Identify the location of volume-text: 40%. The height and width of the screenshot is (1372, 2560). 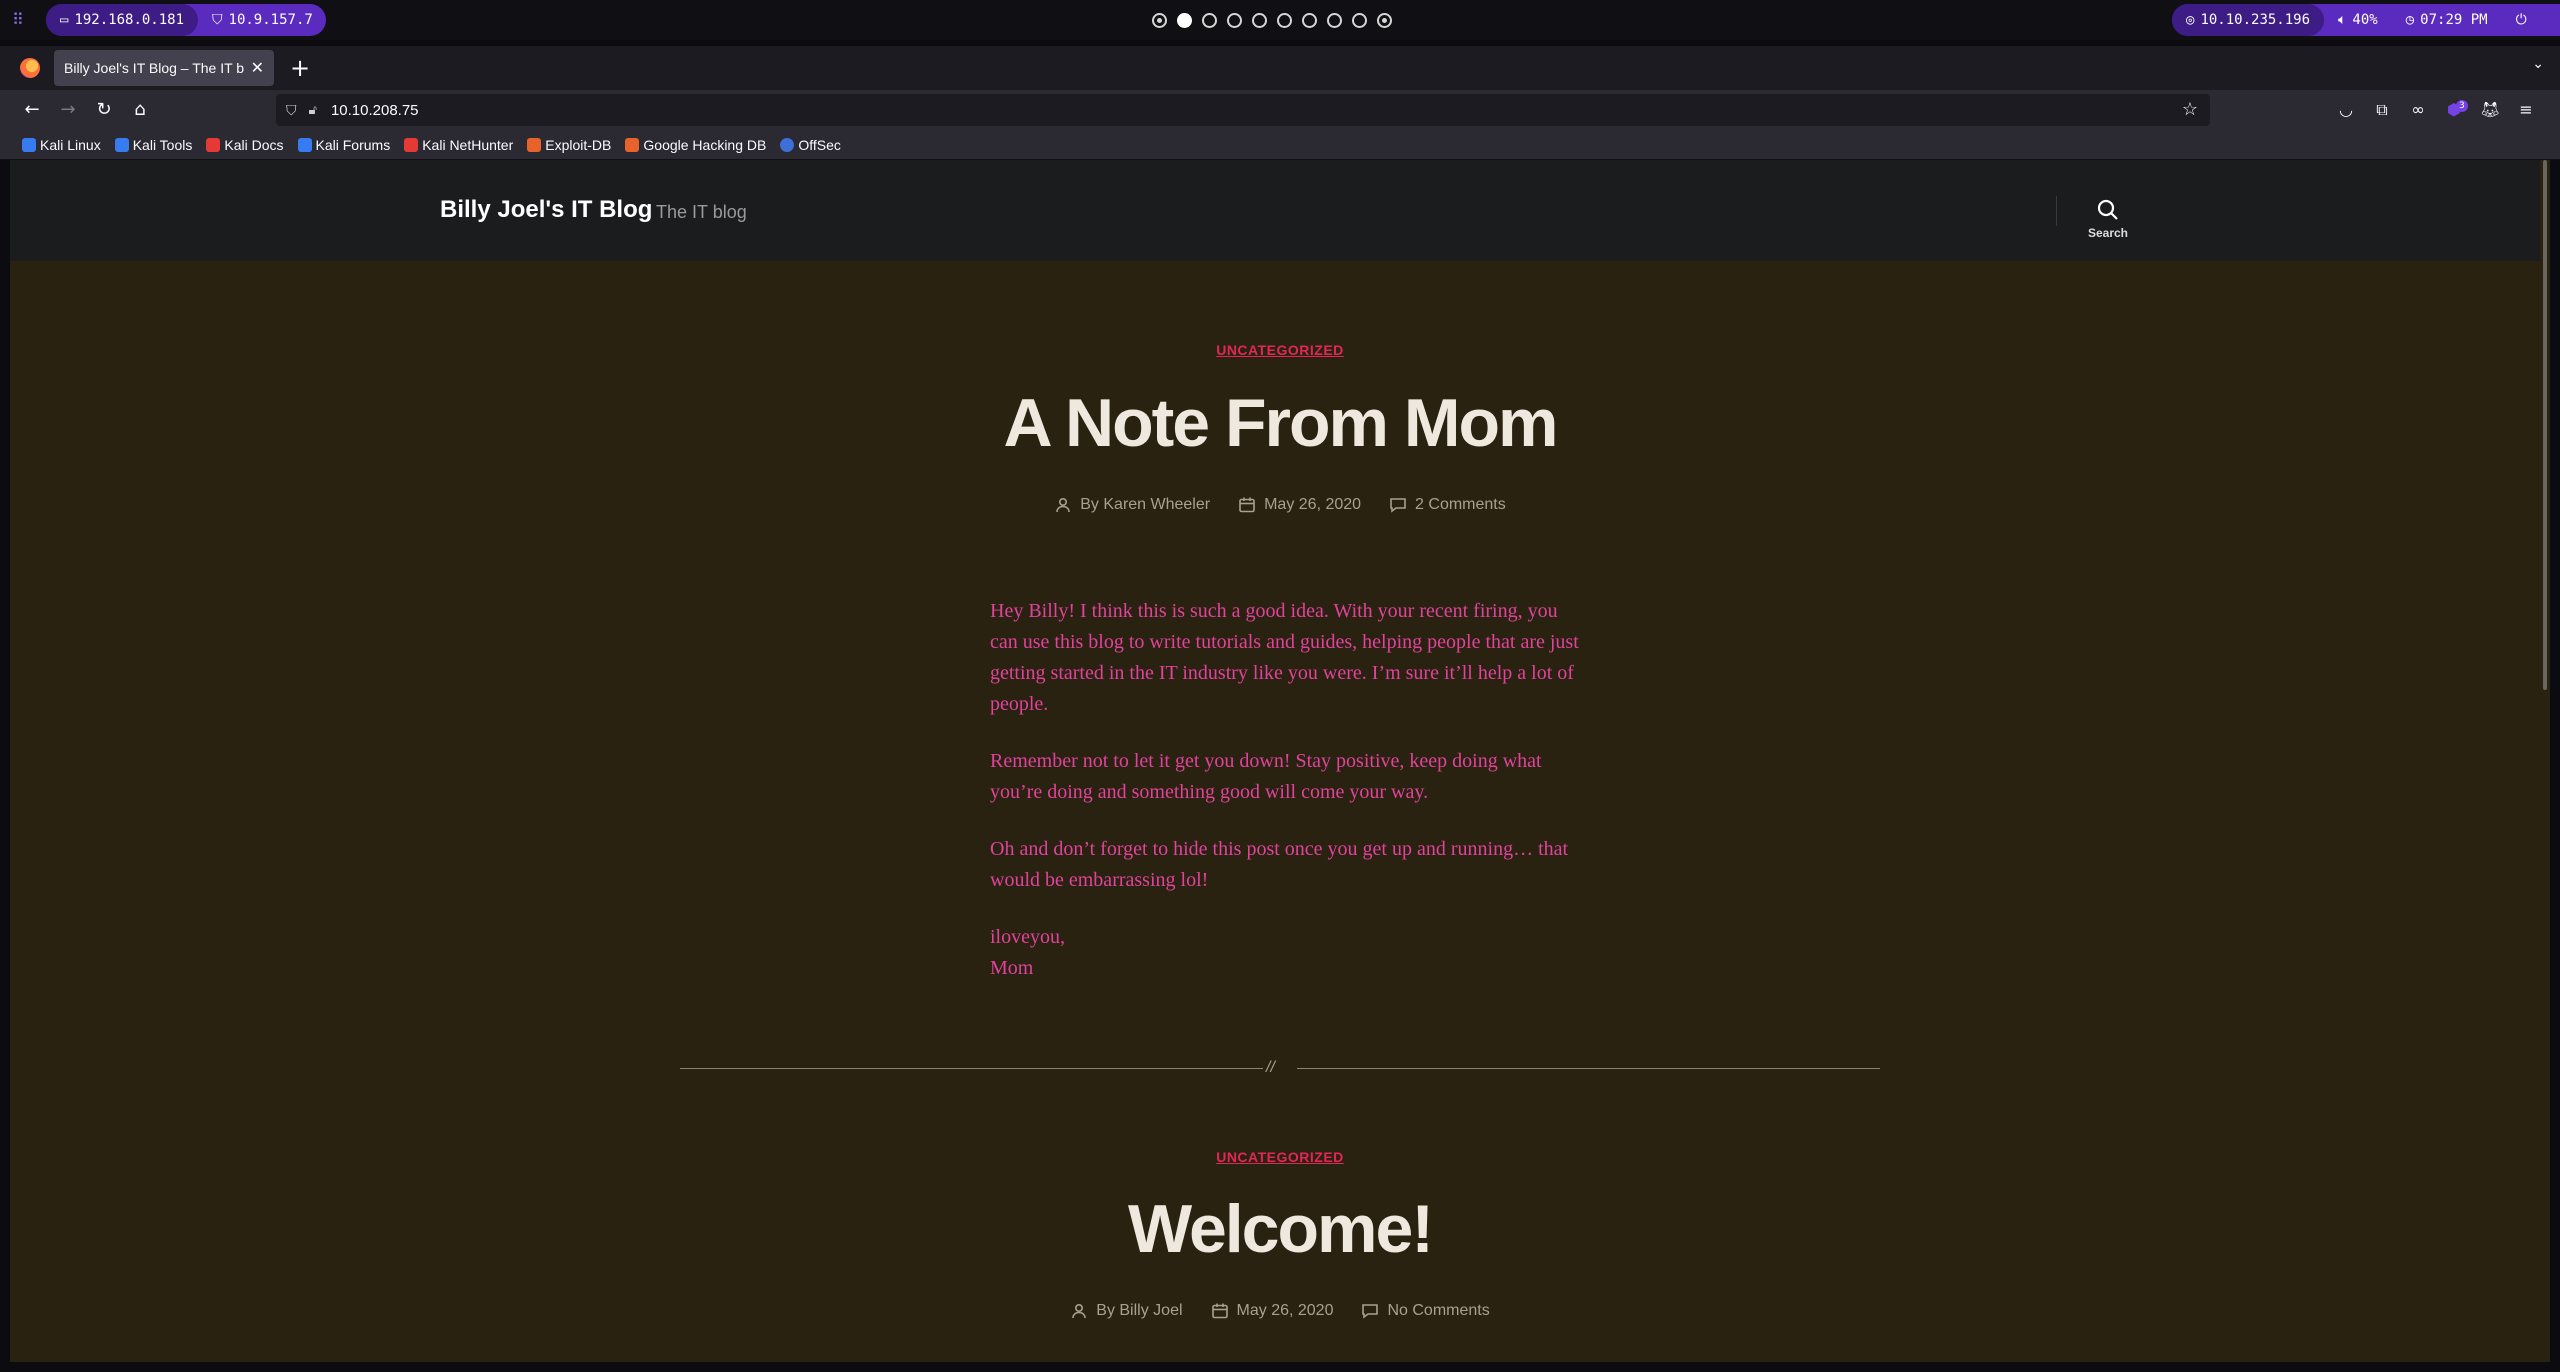
(2365, 20).